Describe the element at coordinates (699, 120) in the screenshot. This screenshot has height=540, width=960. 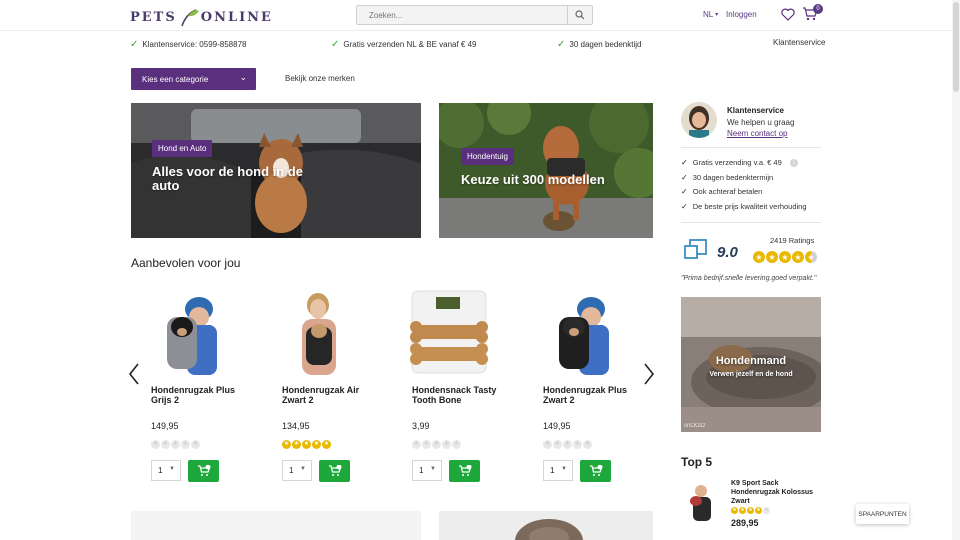
I see `avatar` at that location.